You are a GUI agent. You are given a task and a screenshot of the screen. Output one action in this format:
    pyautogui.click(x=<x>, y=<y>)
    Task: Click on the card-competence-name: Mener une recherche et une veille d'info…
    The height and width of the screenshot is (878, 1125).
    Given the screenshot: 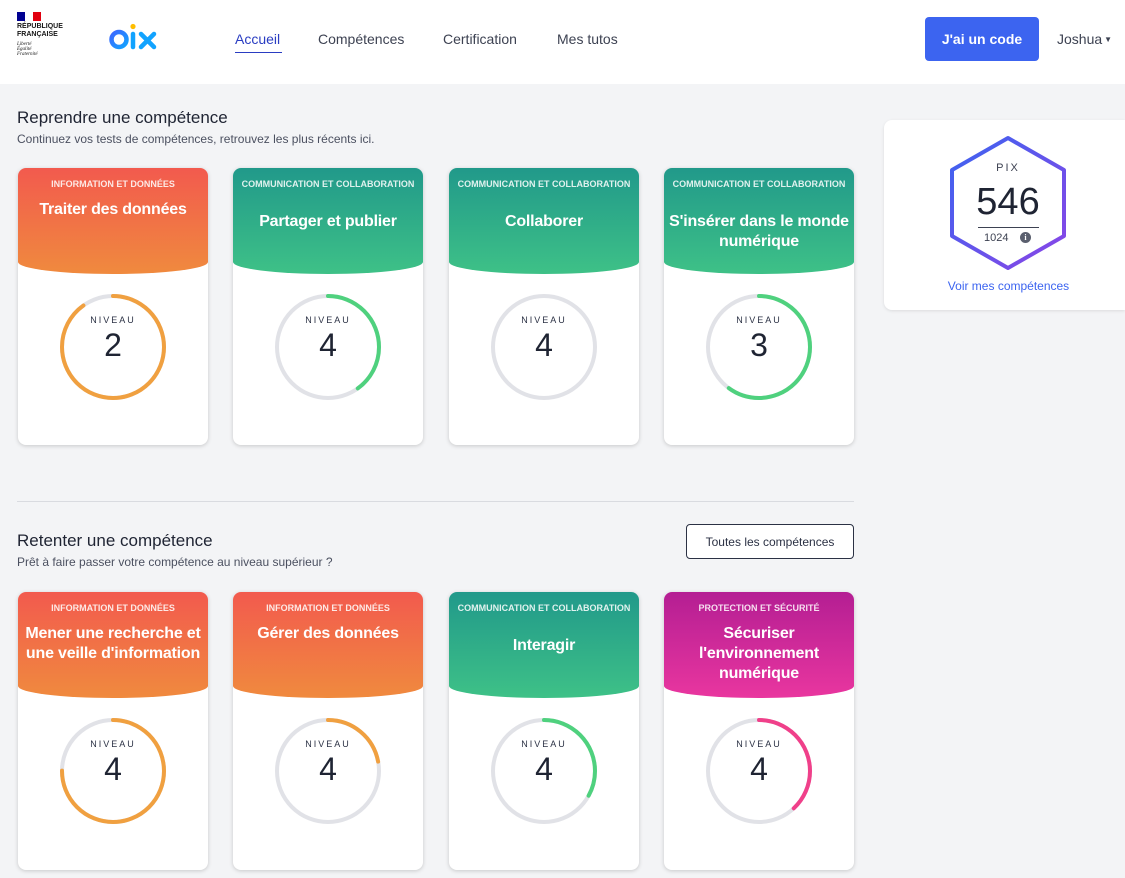 What is the action you would take?
    pyautogui.click(x=113, y=643)
    